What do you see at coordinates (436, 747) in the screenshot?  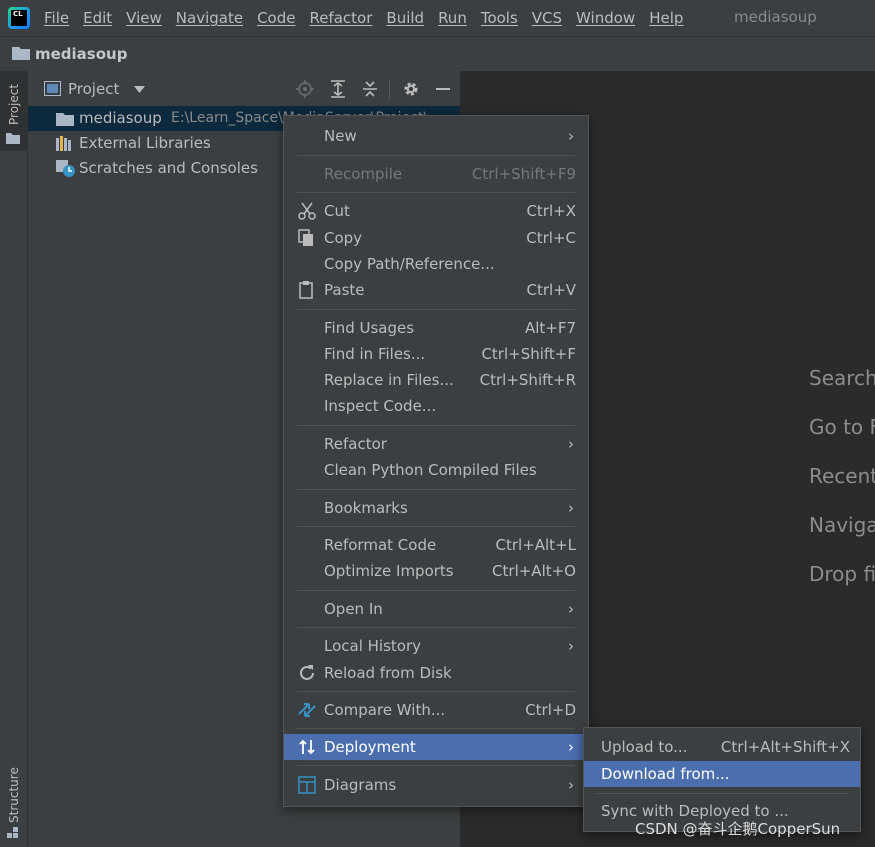 I see `menu-item-deployment: Deployment ›` at bounding box center [436, 747].